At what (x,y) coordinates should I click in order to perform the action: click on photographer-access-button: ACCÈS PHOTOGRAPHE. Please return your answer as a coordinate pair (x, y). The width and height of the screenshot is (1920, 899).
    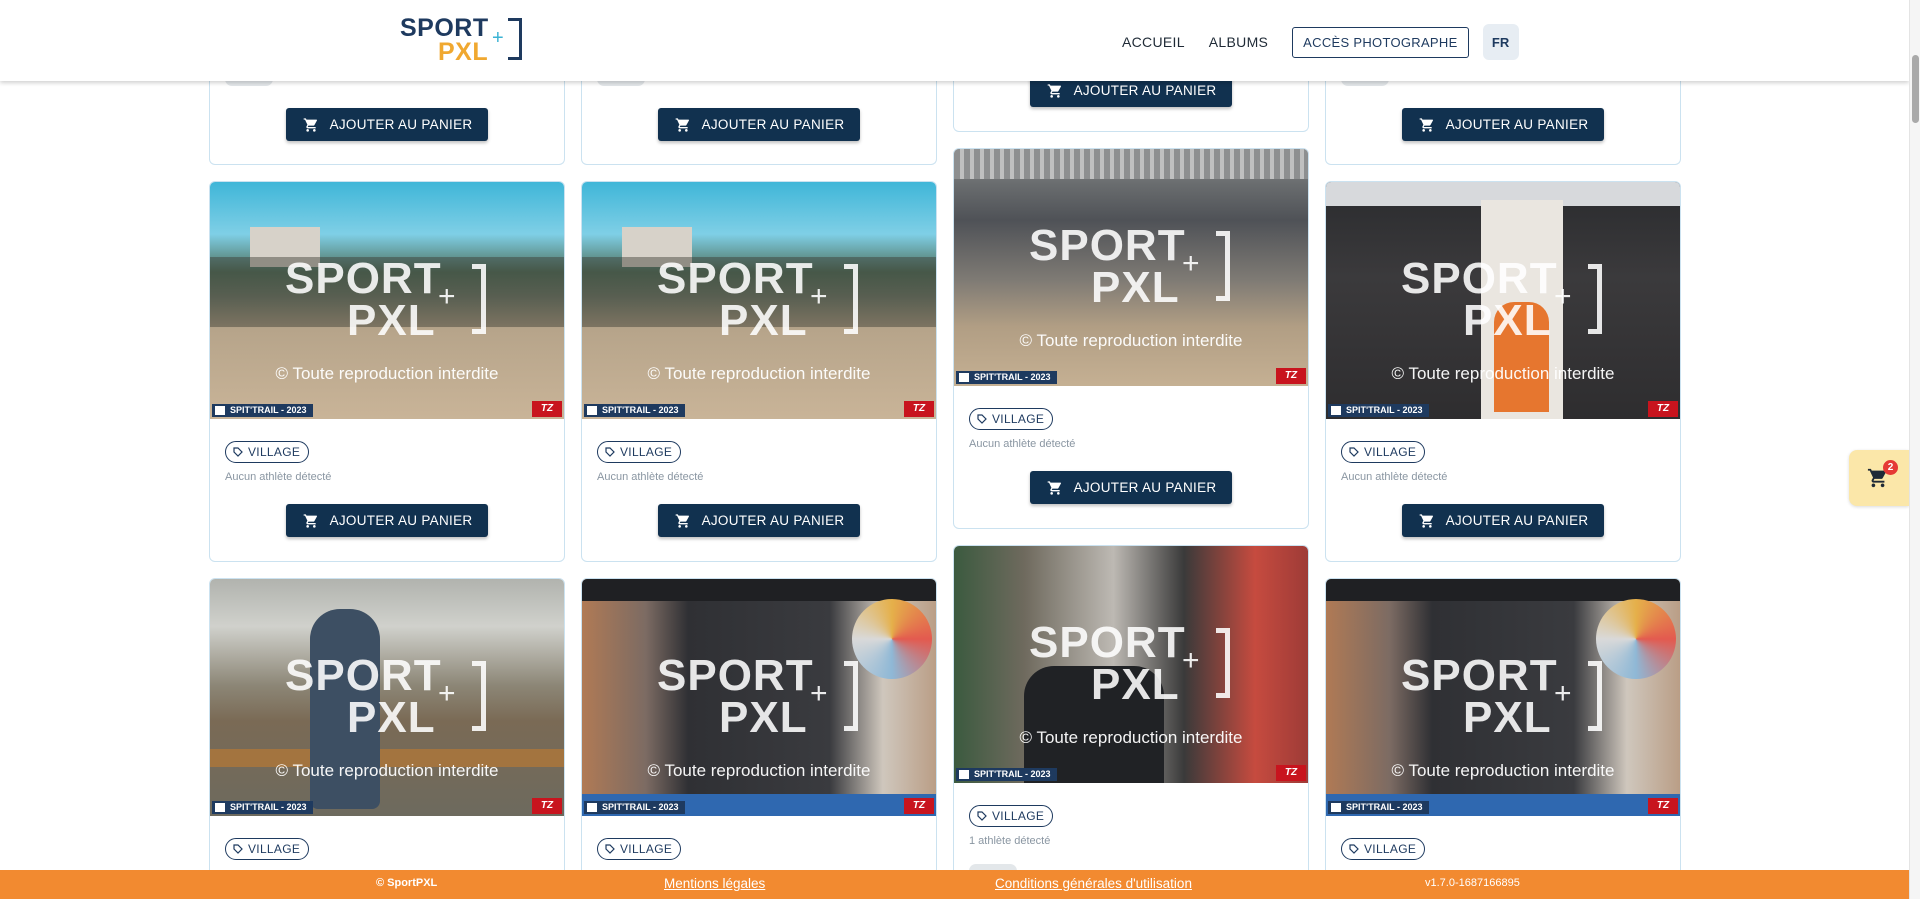
    Looking at the image, I should click on (1380, 42).